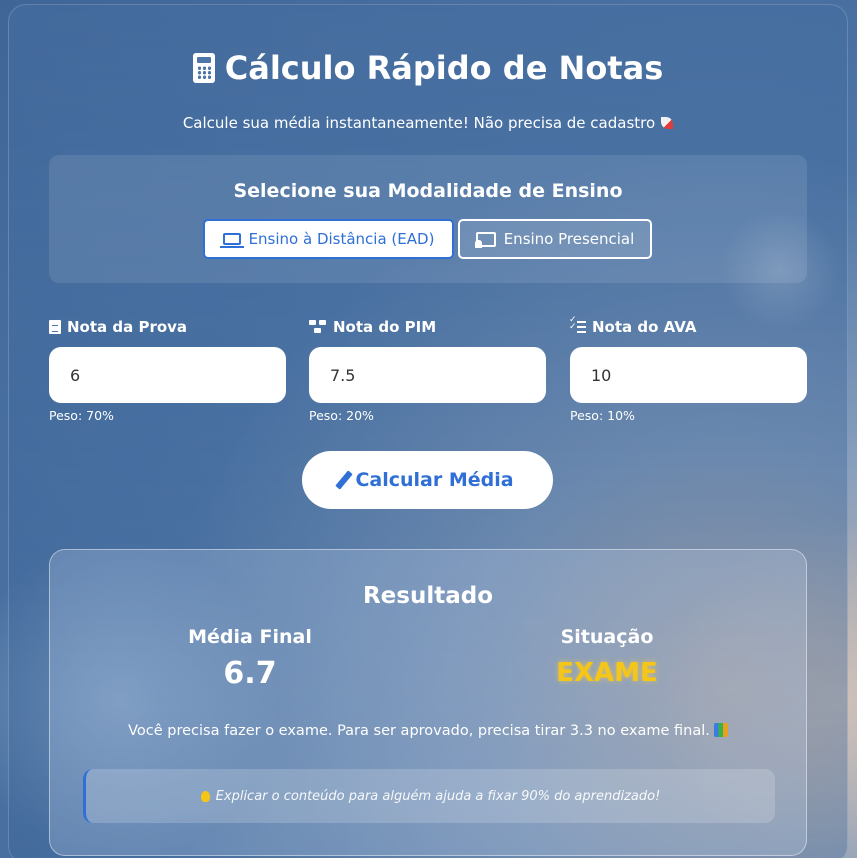  What do you see at coordinates (569, 239) in the screenshot?
I see `modality-presencial-label: Ensino Presencial` at bounding box center [569, 239].